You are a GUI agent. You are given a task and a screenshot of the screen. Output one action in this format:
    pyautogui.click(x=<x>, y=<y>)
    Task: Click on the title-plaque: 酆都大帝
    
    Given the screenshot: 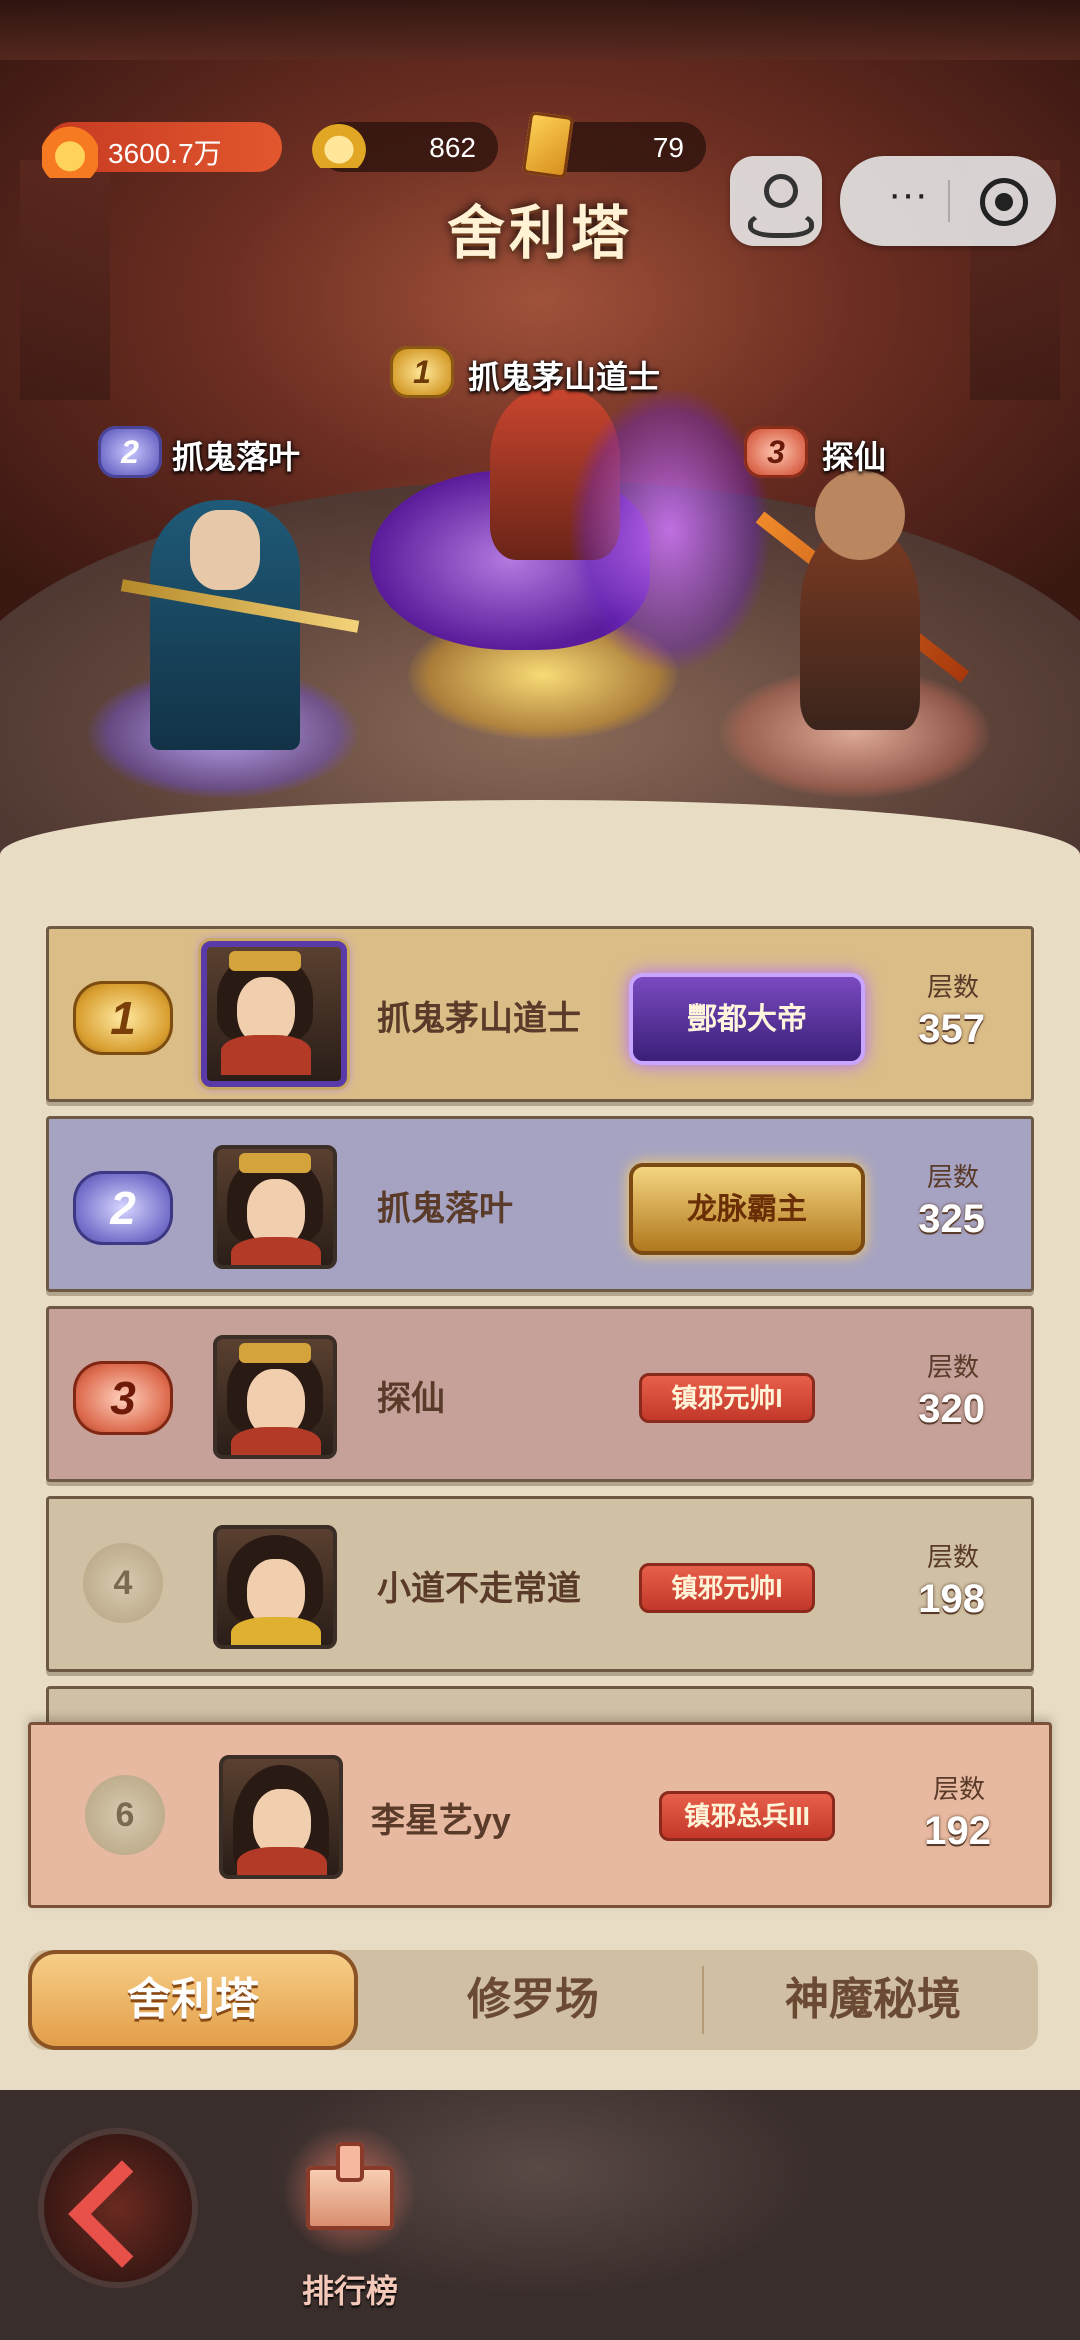 What is the action you would take?
    pyautogui.click(x=747, y=1019)
    